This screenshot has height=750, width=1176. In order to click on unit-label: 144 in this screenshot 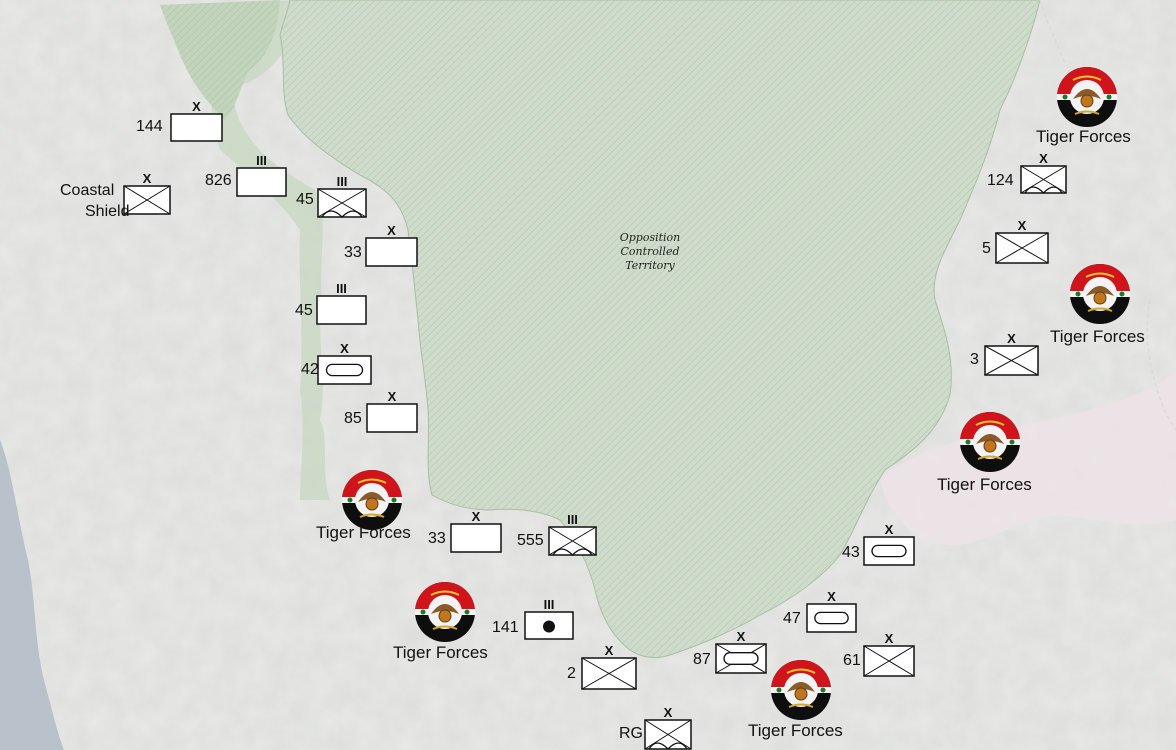, I will do `click(149, 126)`.